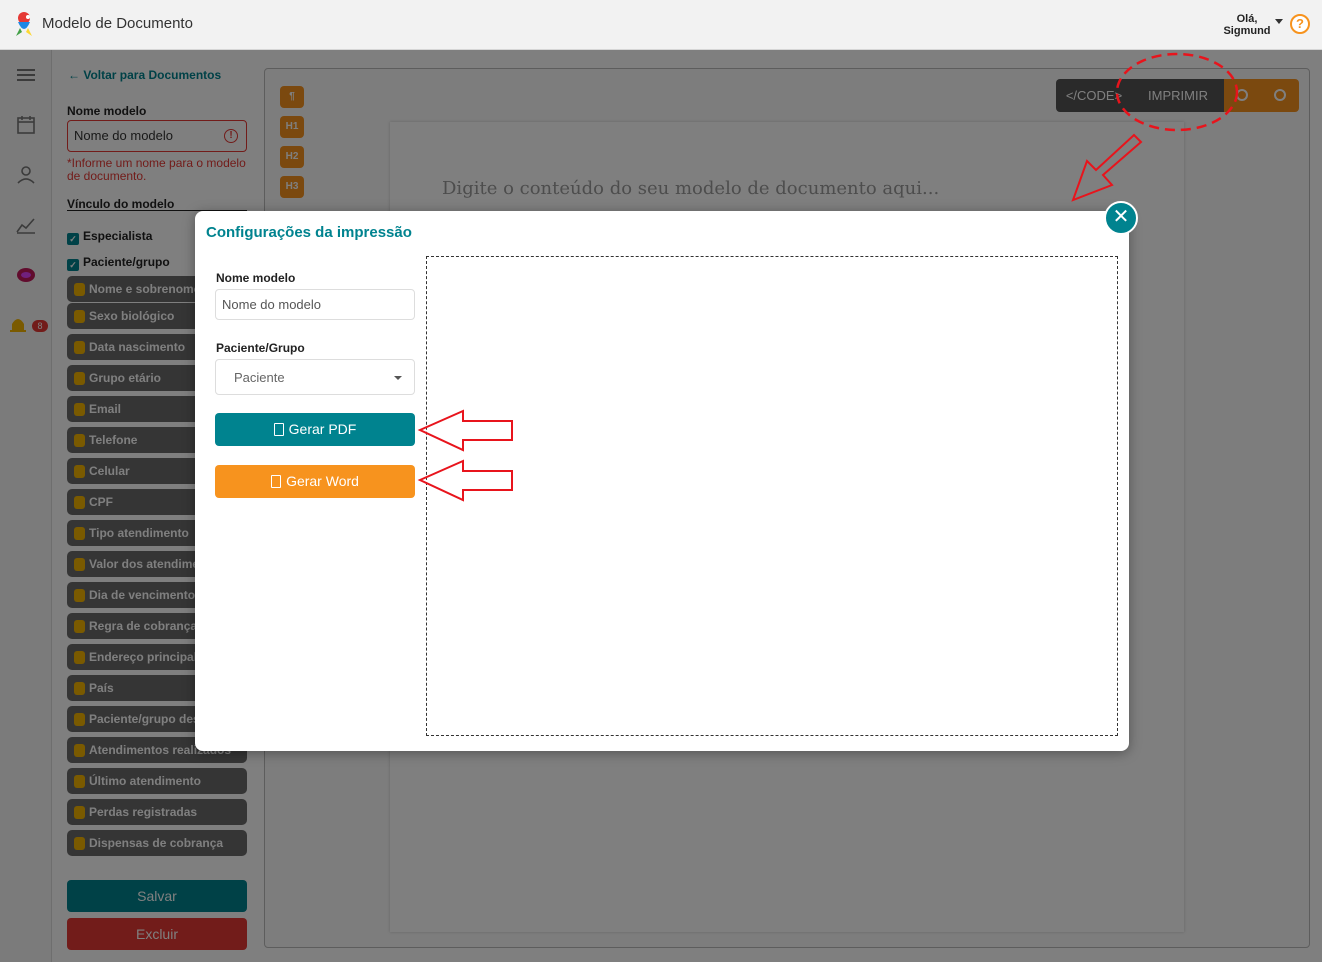  What do you see at coordinates (256, 278) in the screenshot?
I see `modal-name-label: Nome modelo` at bounding box center [256, 278].